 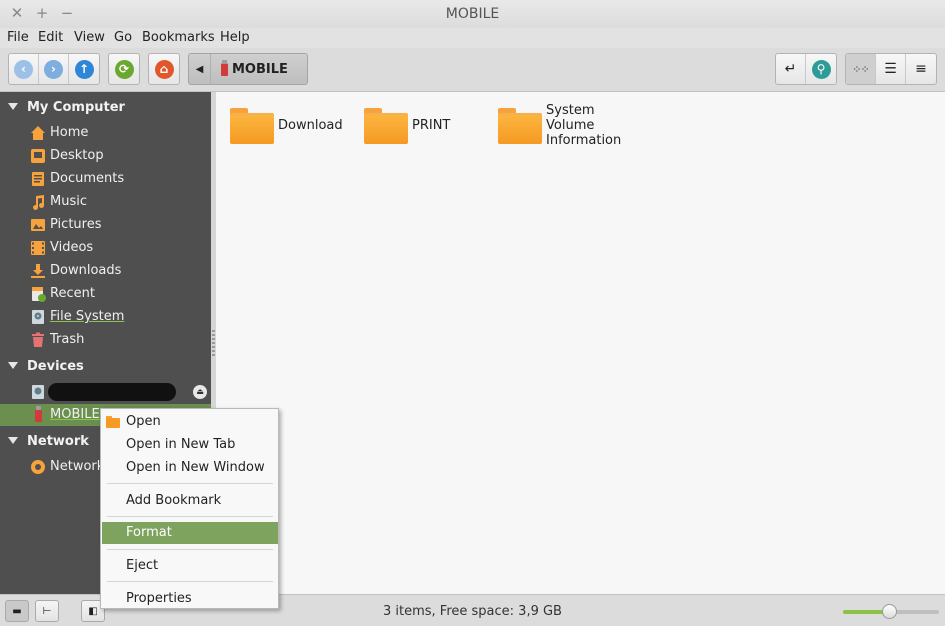 I want to click on menu-go: Go, so click(x=123, y=37).